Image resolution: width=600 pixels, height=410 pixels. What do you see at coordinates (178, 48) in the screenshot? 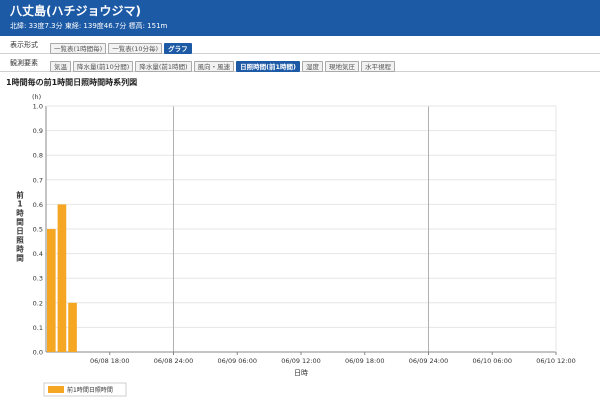
I see `display-format-button-2: グラフ` at bounding box center [178, 48].